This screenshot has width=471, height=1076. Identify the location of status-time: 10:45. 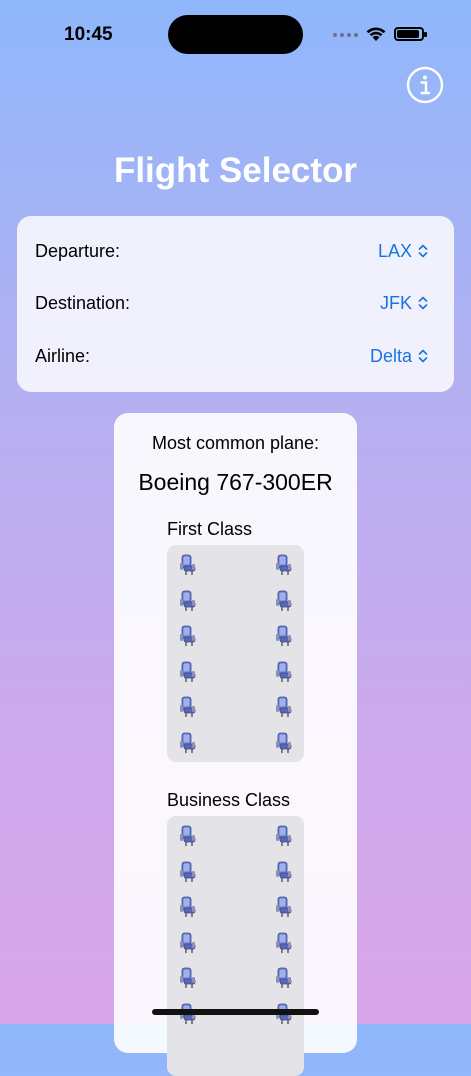
(88, 34).